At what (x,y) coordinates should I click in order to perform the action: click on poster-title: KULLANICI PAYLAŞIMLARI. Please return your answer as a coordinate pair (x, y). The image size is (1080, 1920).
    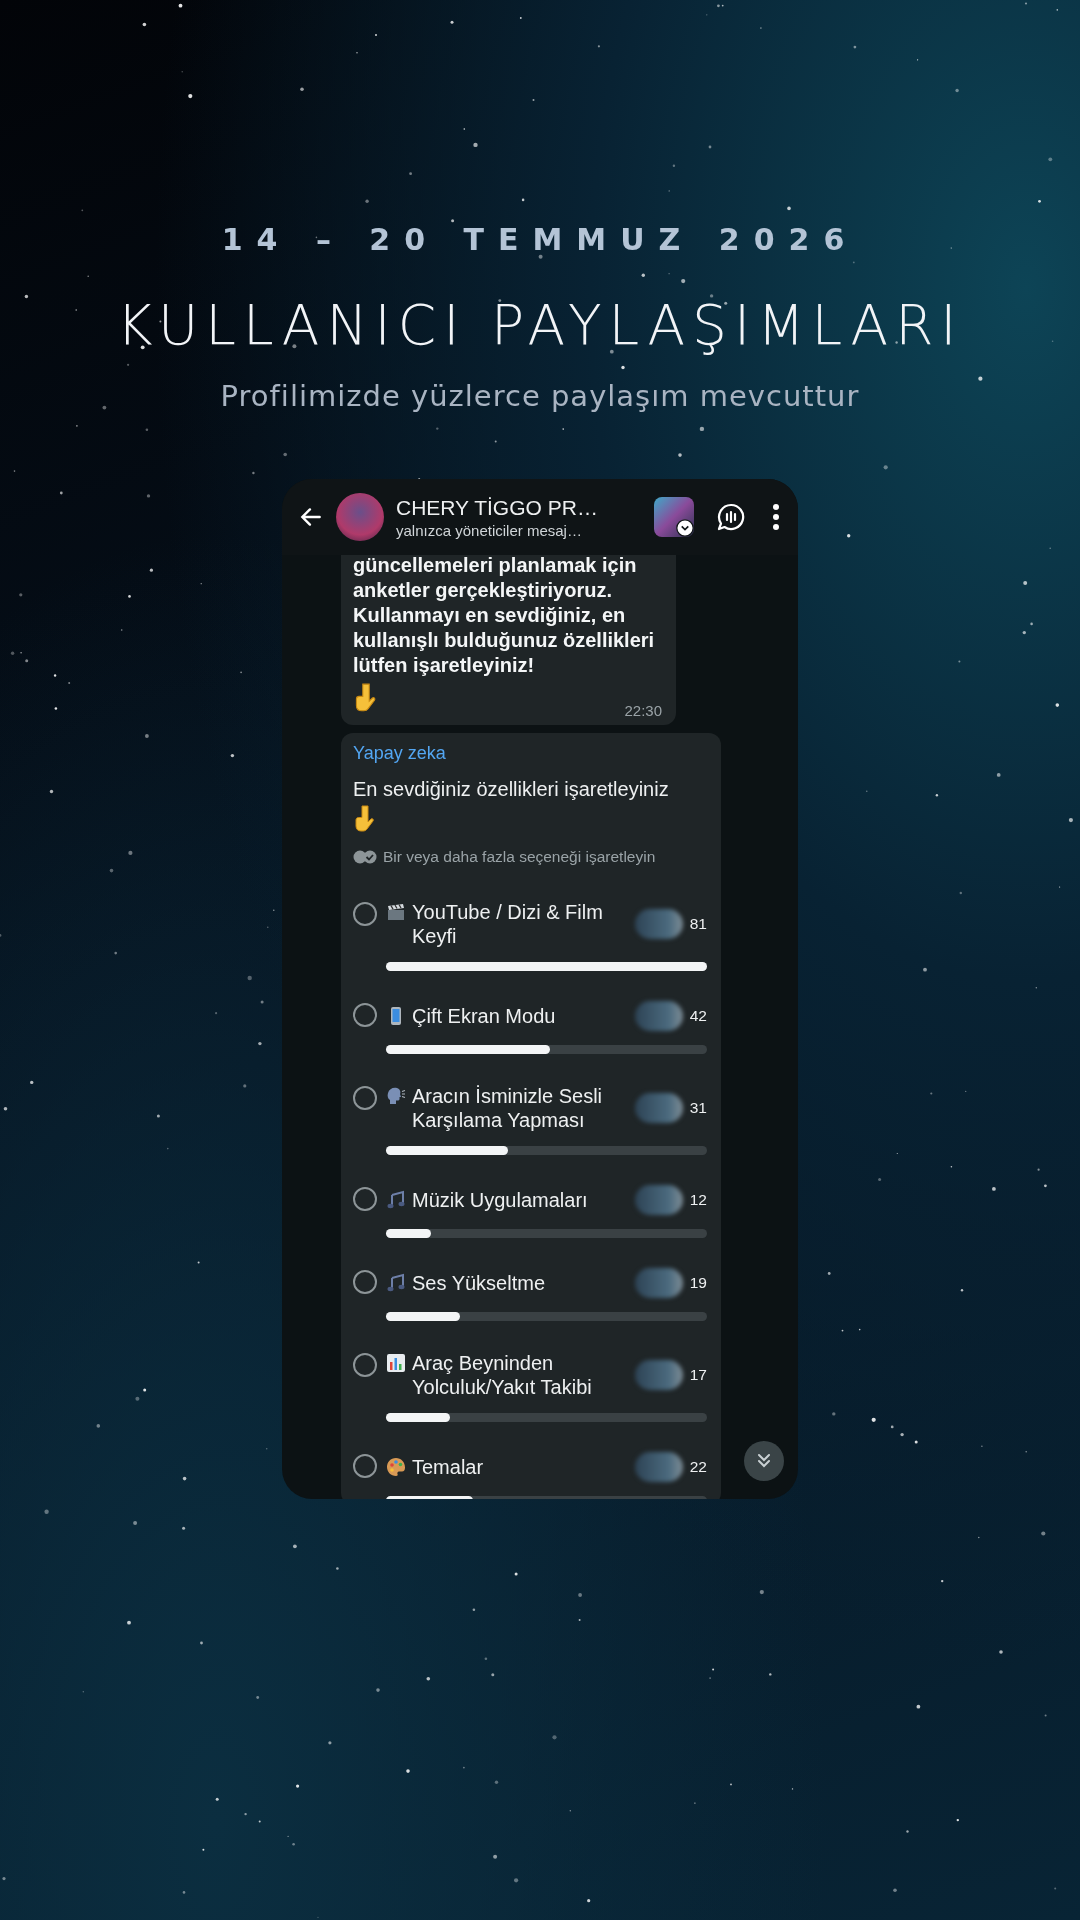
    Looking at the image, I should click on (540, 325).